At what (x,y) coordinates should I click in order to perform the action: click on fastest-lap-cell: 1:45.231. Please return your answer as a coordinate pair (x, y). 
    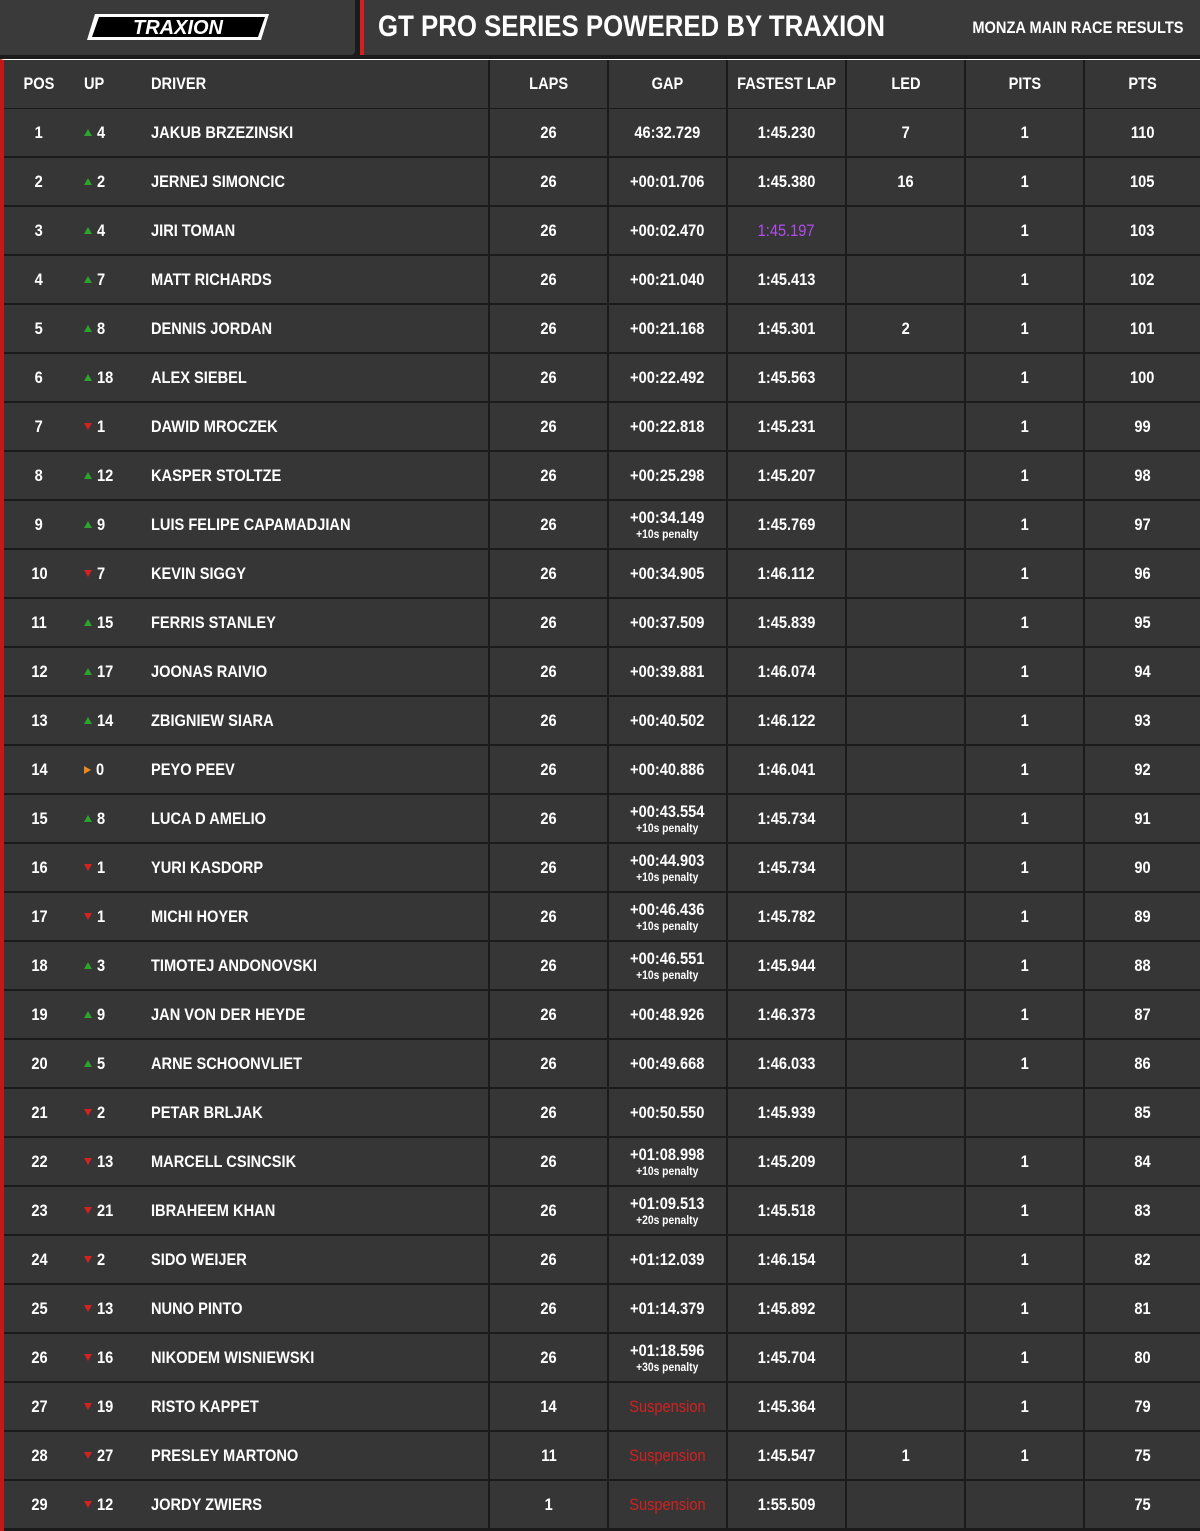
    Looking at the image, I should click on (786, 426).